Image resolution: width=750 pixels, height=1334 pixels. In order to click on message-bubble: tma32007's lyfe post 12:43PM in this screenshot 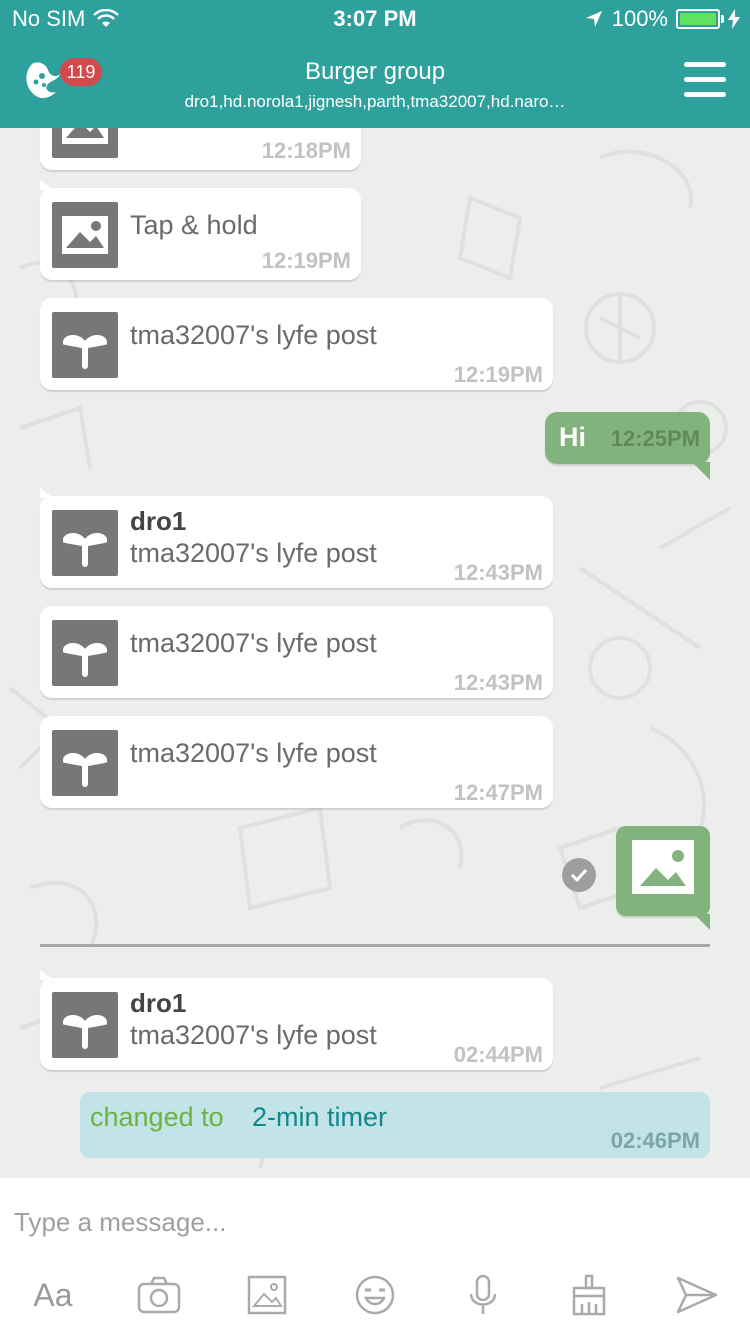, I will do `click(296, 652)`.